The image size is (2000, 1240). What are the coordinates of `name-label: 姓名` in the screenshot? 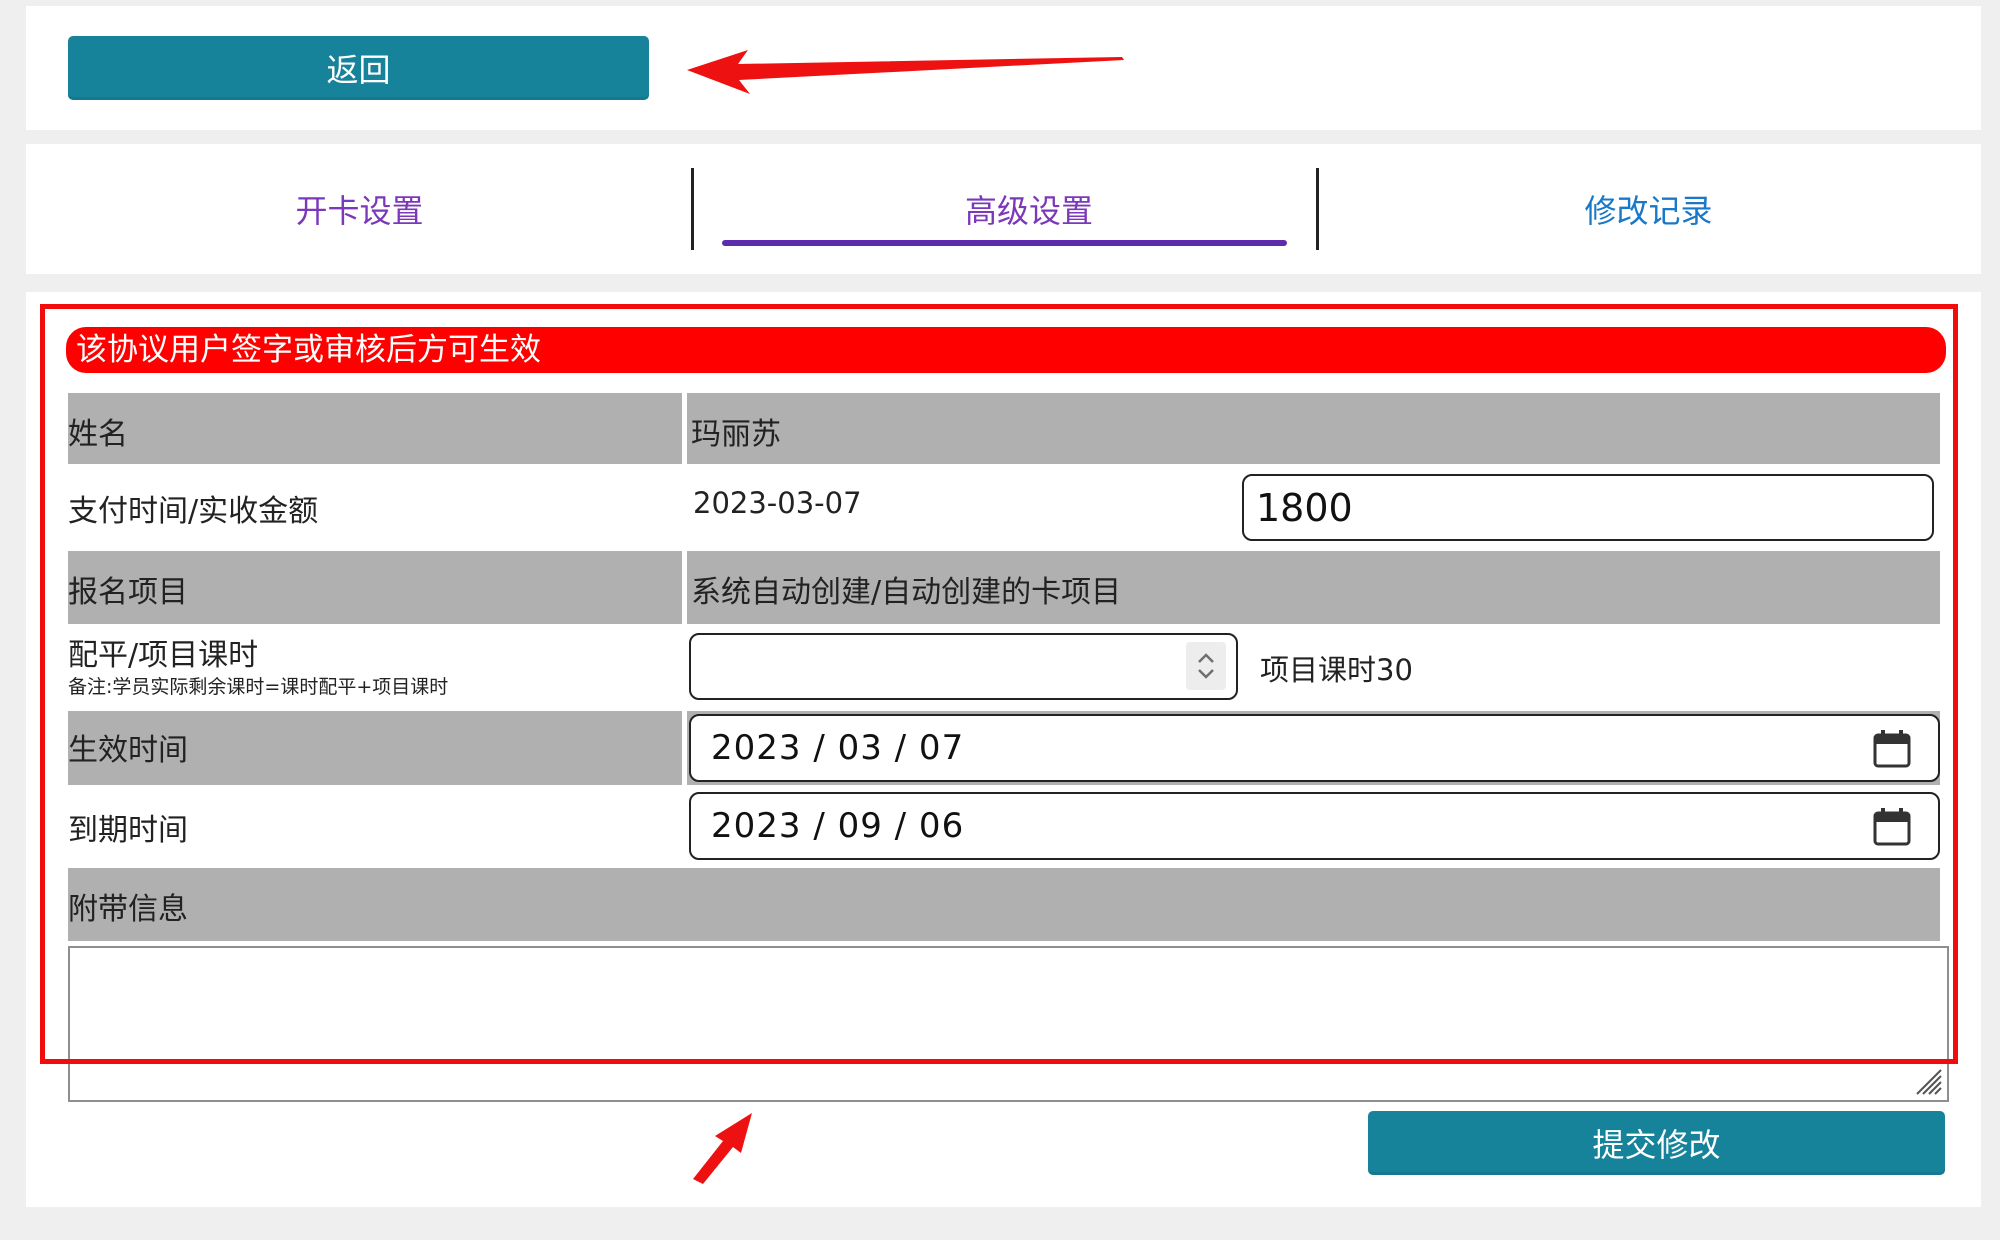 It's located at (98, 434).